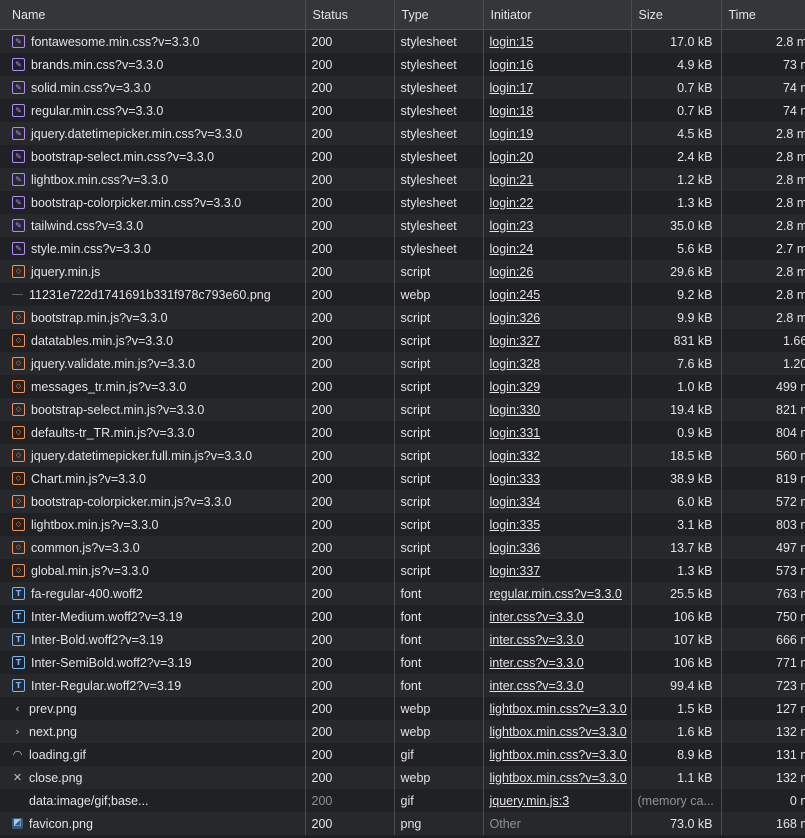 Image resolution: width=805 pixels, height=838 pixels. What do you see at coordinates (512, 272) in the screenshot?
I see `request-initiator-link: login:26` at bounding box center [512, 272].